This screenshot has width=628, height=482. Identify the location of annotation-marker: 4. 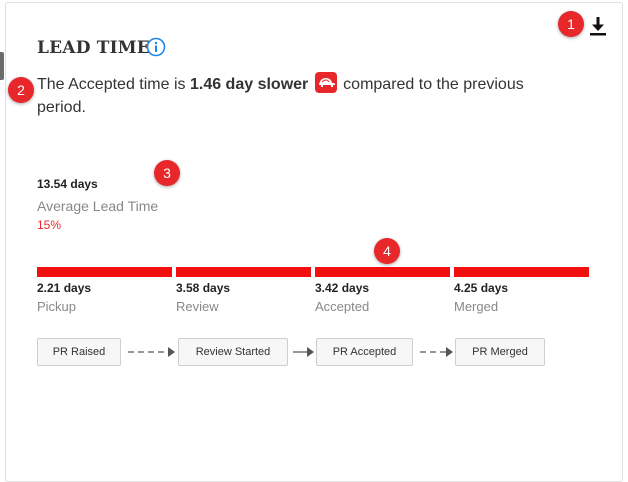
(387, 251).